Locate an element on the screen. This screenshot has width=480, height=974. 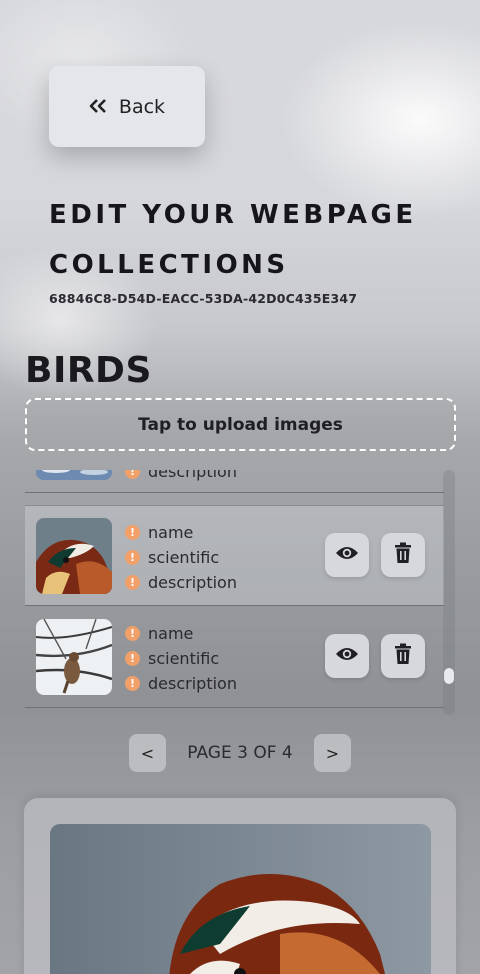
upload-label: Tap to upload images is located at coordinates (240, 424).